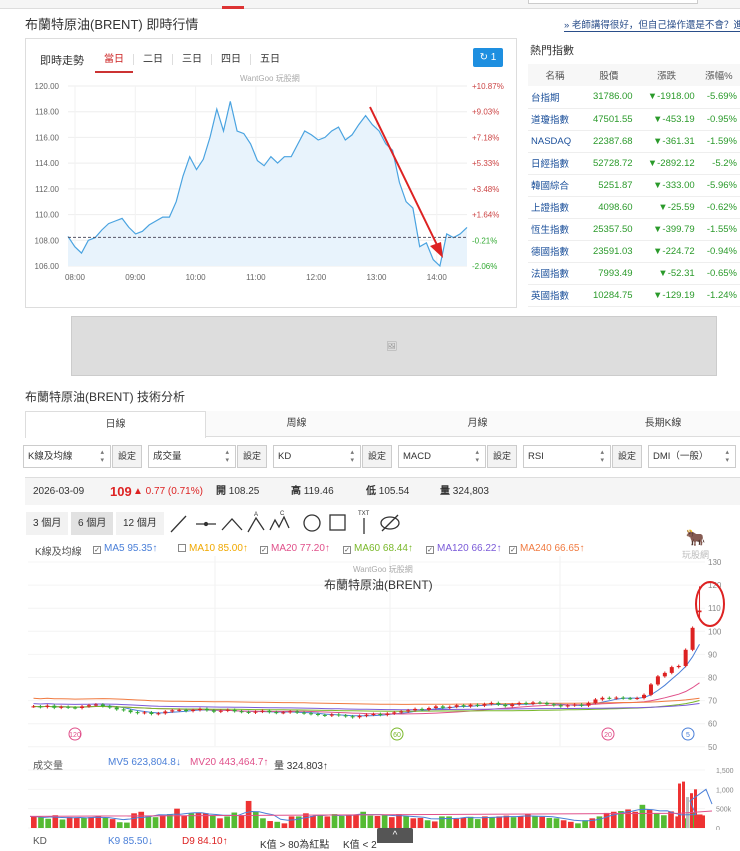 The height and width of the screenshot is (851, 740). I want to click on ma-toggle: MA10 85.00↑, so click(213, 548).